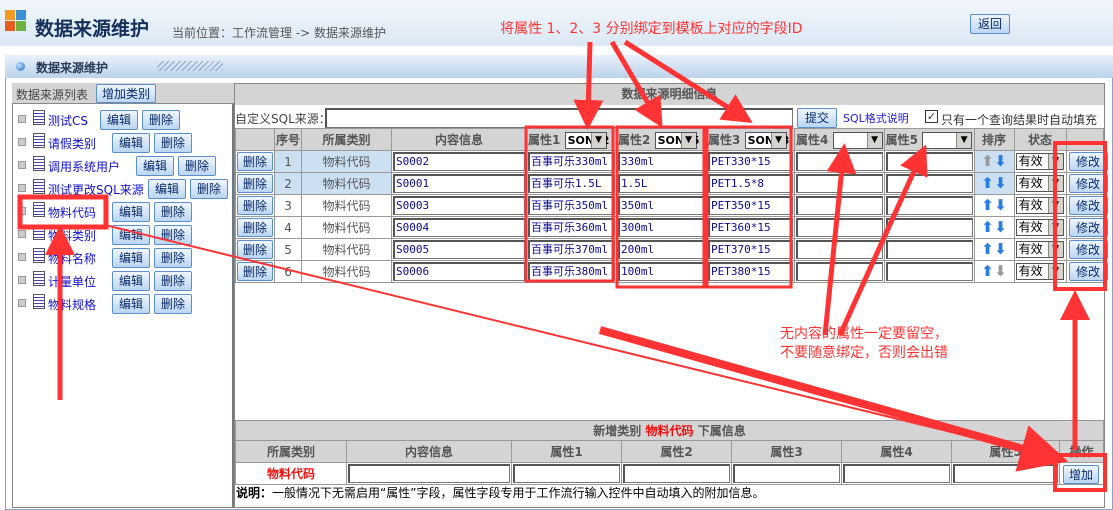 Image resolution: width=1113 pixels, height=510 pixels. What do you see at coordinates (72, 281) in the screenshot?
I see `tree-item-label: 计量单位` at bounding box center [72, 281].